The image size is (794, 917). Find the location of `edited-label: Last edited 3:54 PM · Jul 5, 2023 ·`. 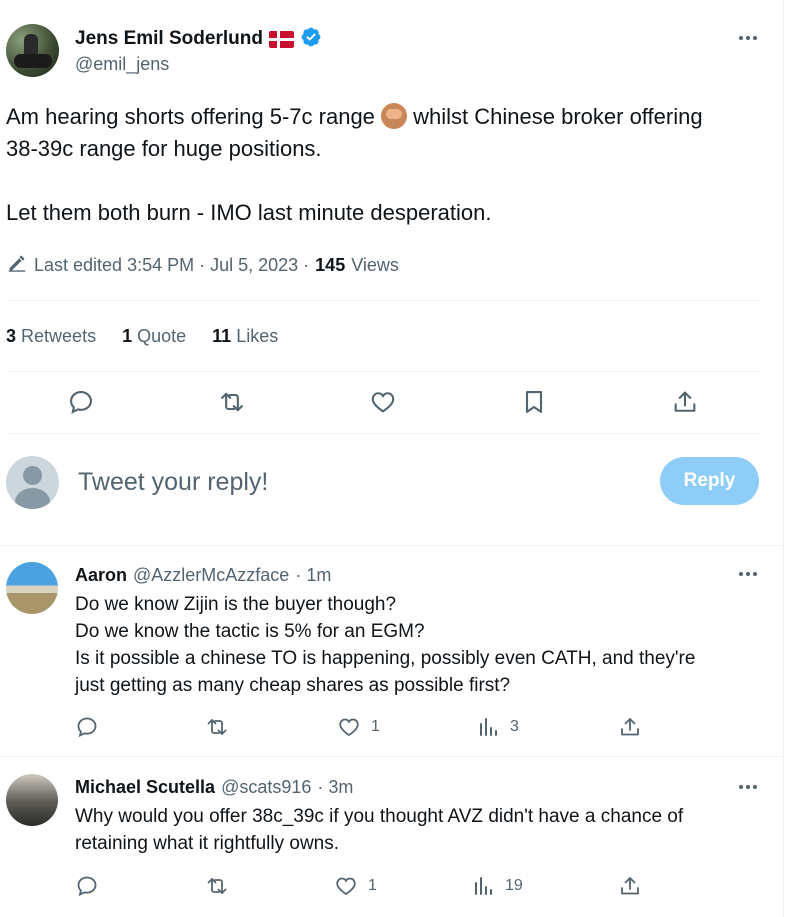

edited-label: Last edited 3:54 PM · Jul 5, 2023 · is located at coordinates (171, 265).